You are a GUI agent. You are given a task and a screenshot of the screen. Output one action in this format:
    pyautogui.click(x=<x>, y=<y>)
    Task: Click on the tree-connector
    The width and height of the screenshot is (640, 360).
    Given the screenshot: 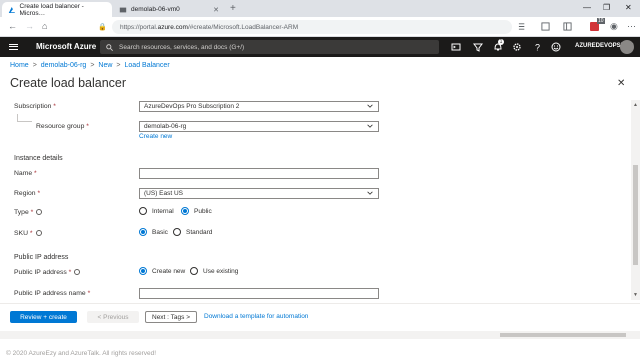 What is the action you would take?
    pyautogui.click(x=24, y=118)
    